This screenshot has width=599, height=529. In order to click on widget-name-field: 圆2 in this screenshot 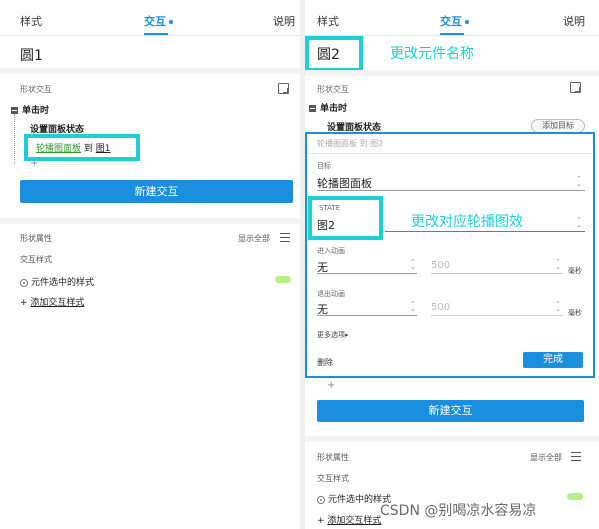, I will do `click(328, 54)`.